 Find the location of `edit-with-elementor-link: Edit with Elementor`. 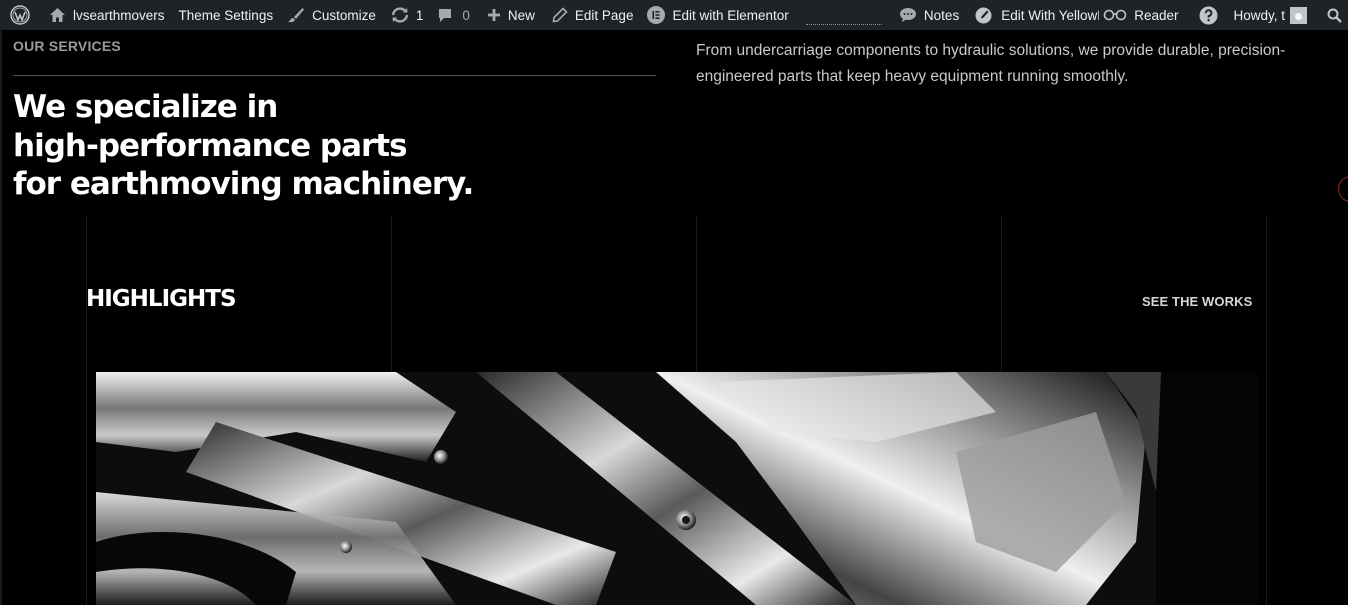

edit-with-elementor-link: Edit with Elementor is located at coordinates (717, 15).